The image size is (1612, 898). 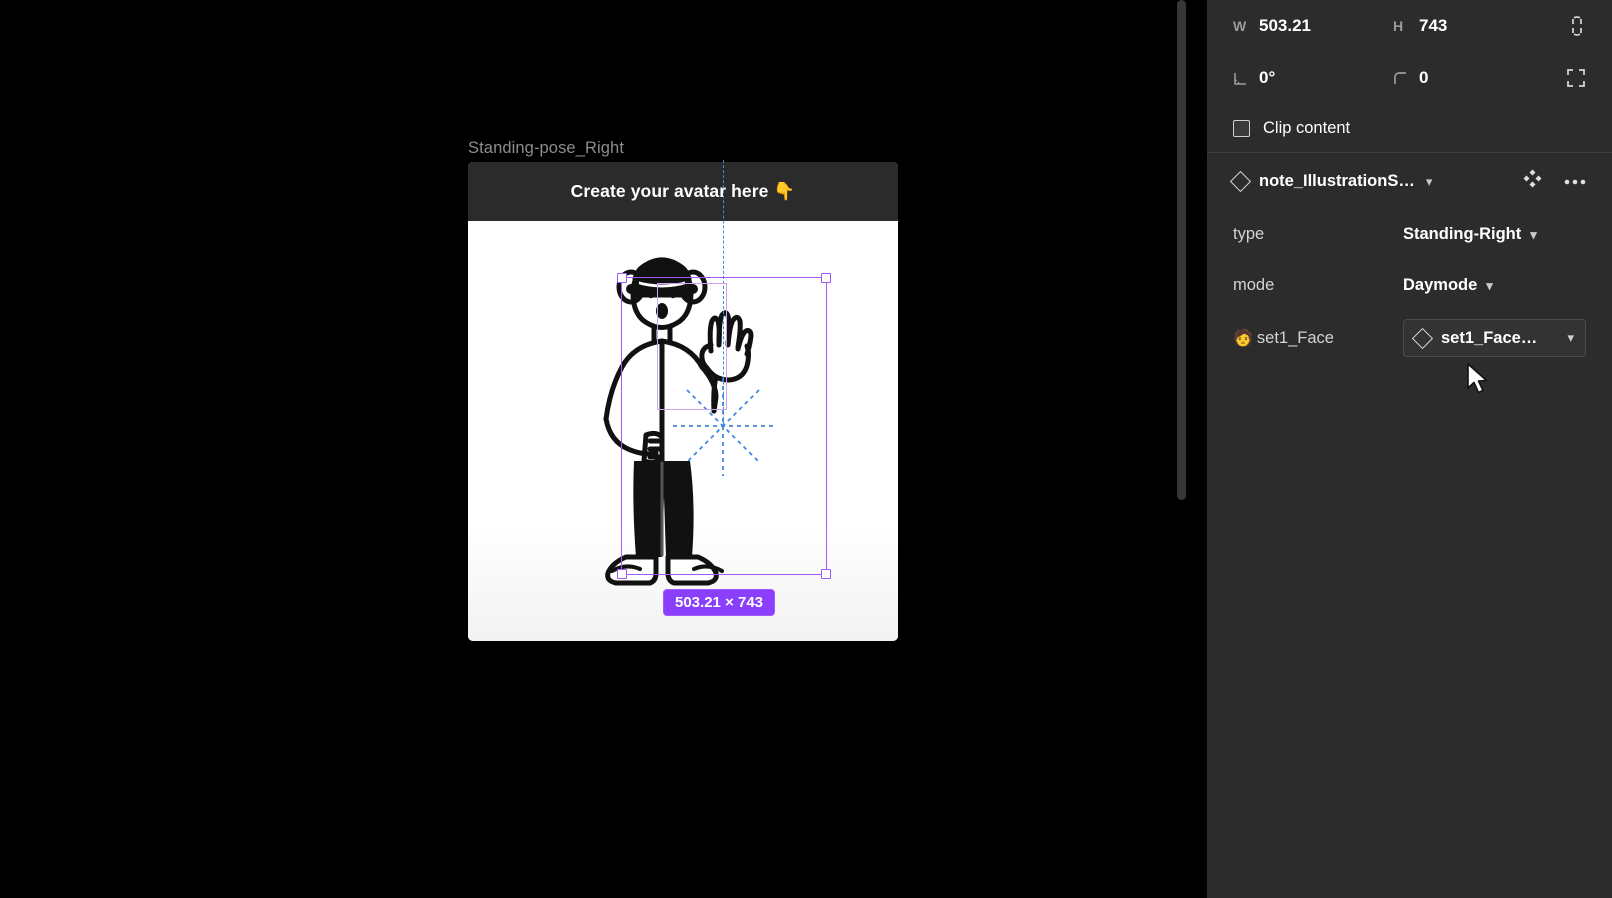 I want to click on corner-radius-value: 0, so click(x=1423, y=78).